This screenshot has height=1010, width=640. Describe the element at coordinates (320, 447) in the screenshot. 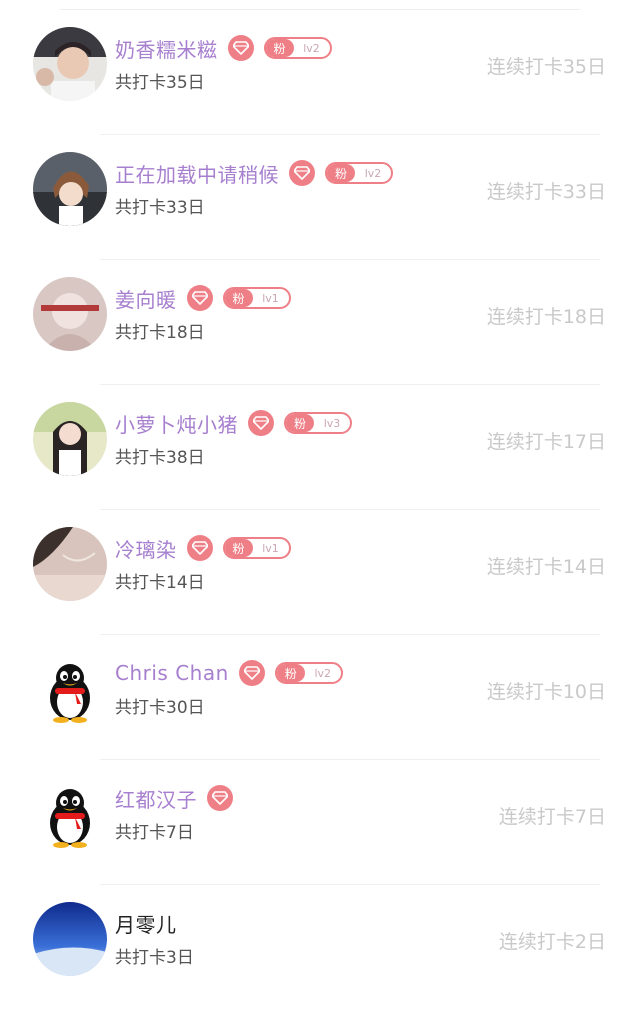

I see `list-item: 小萝卜炖小猪 粉 lv3 共打卡38日 连续打卡17日` at that location.